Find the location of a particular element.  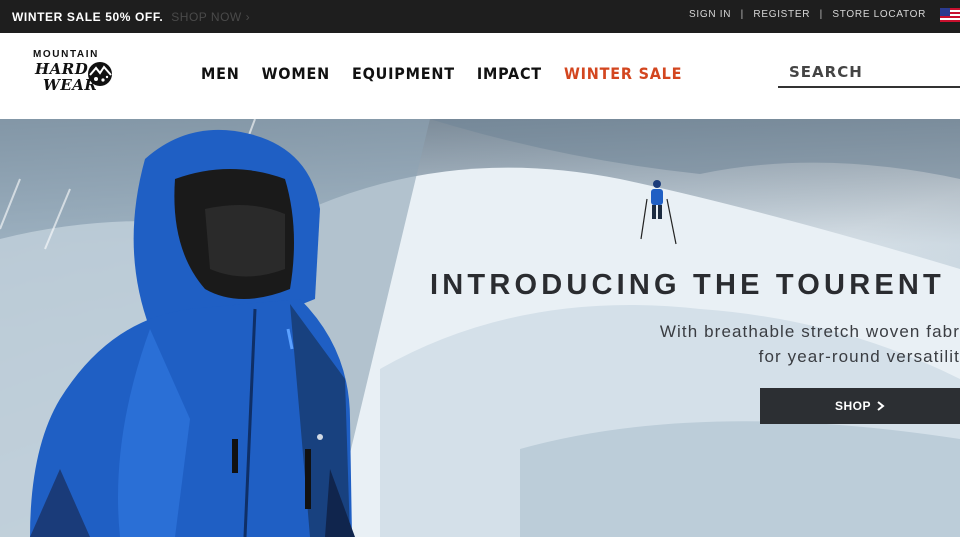

store-locator-link: STORE LOCATOR is located at coordinates (879, 14).